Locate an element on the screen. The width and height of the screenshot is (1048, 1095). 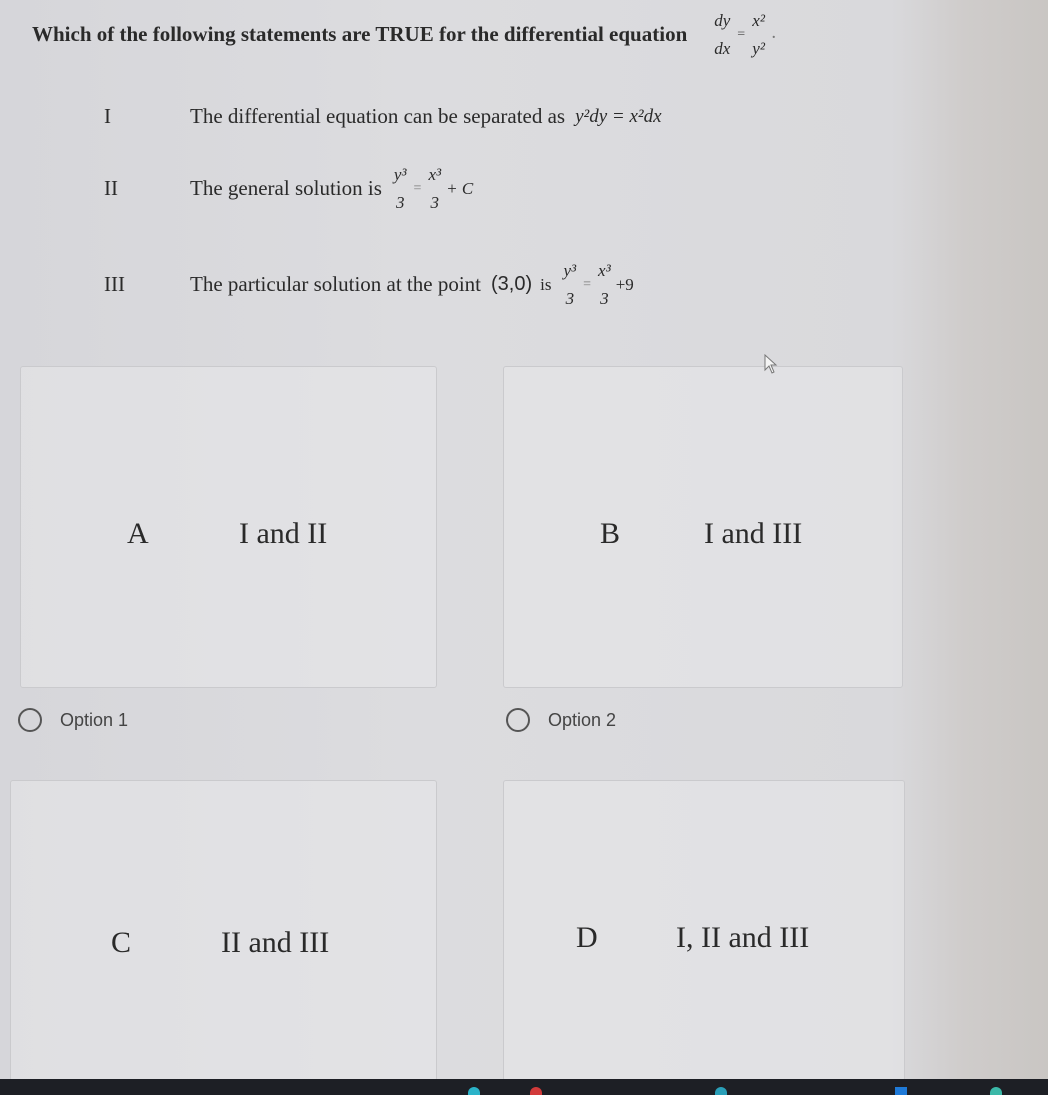
choice-letter: B is located at coordinates (610, 533).